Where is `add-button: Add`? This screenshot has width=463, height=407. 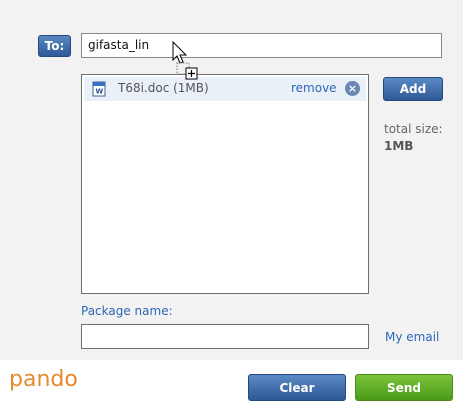 add-button: Add is located at coordinates (413, 89).